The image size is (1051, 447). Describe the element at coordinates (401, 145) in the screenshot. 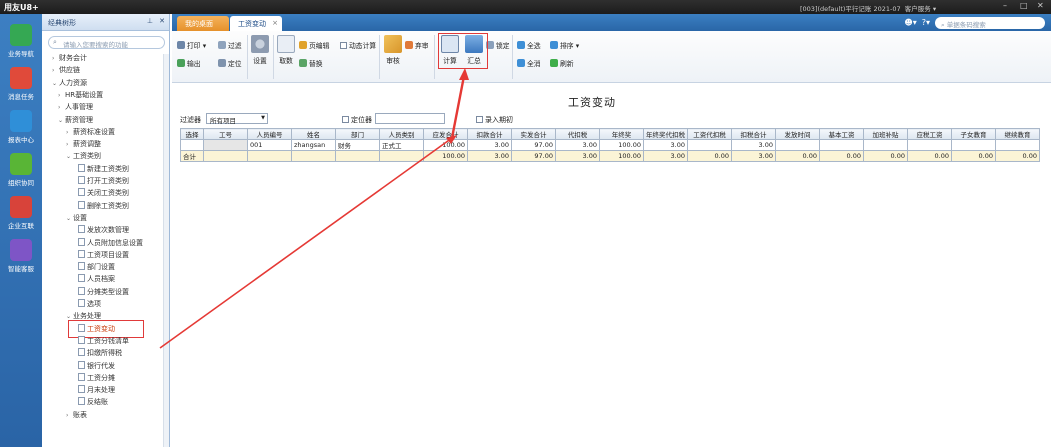

I see `table-cell: 正式工` at that location.